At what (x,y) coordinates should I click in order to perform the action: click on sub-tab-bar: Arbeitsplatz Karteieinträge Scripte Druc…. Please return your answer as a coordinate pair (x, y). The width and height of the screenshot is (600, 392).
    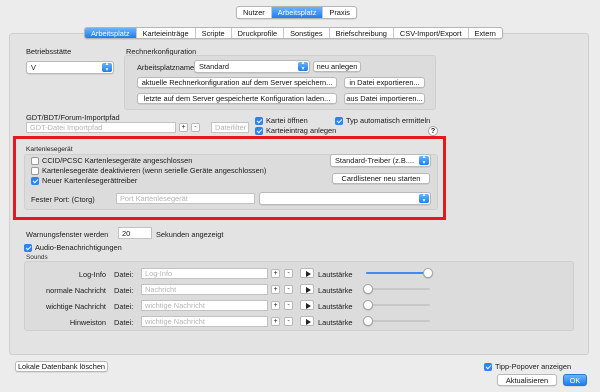
    Looking at the image, I should click on (293, 33).